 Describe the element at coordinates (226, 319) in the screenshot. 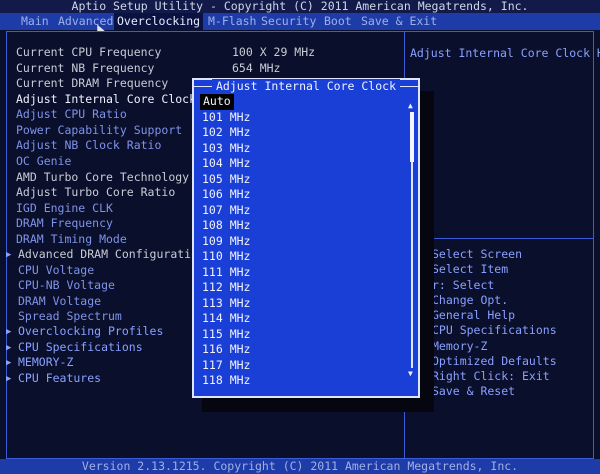

I see `popup-option: 114 MHz` at that location.